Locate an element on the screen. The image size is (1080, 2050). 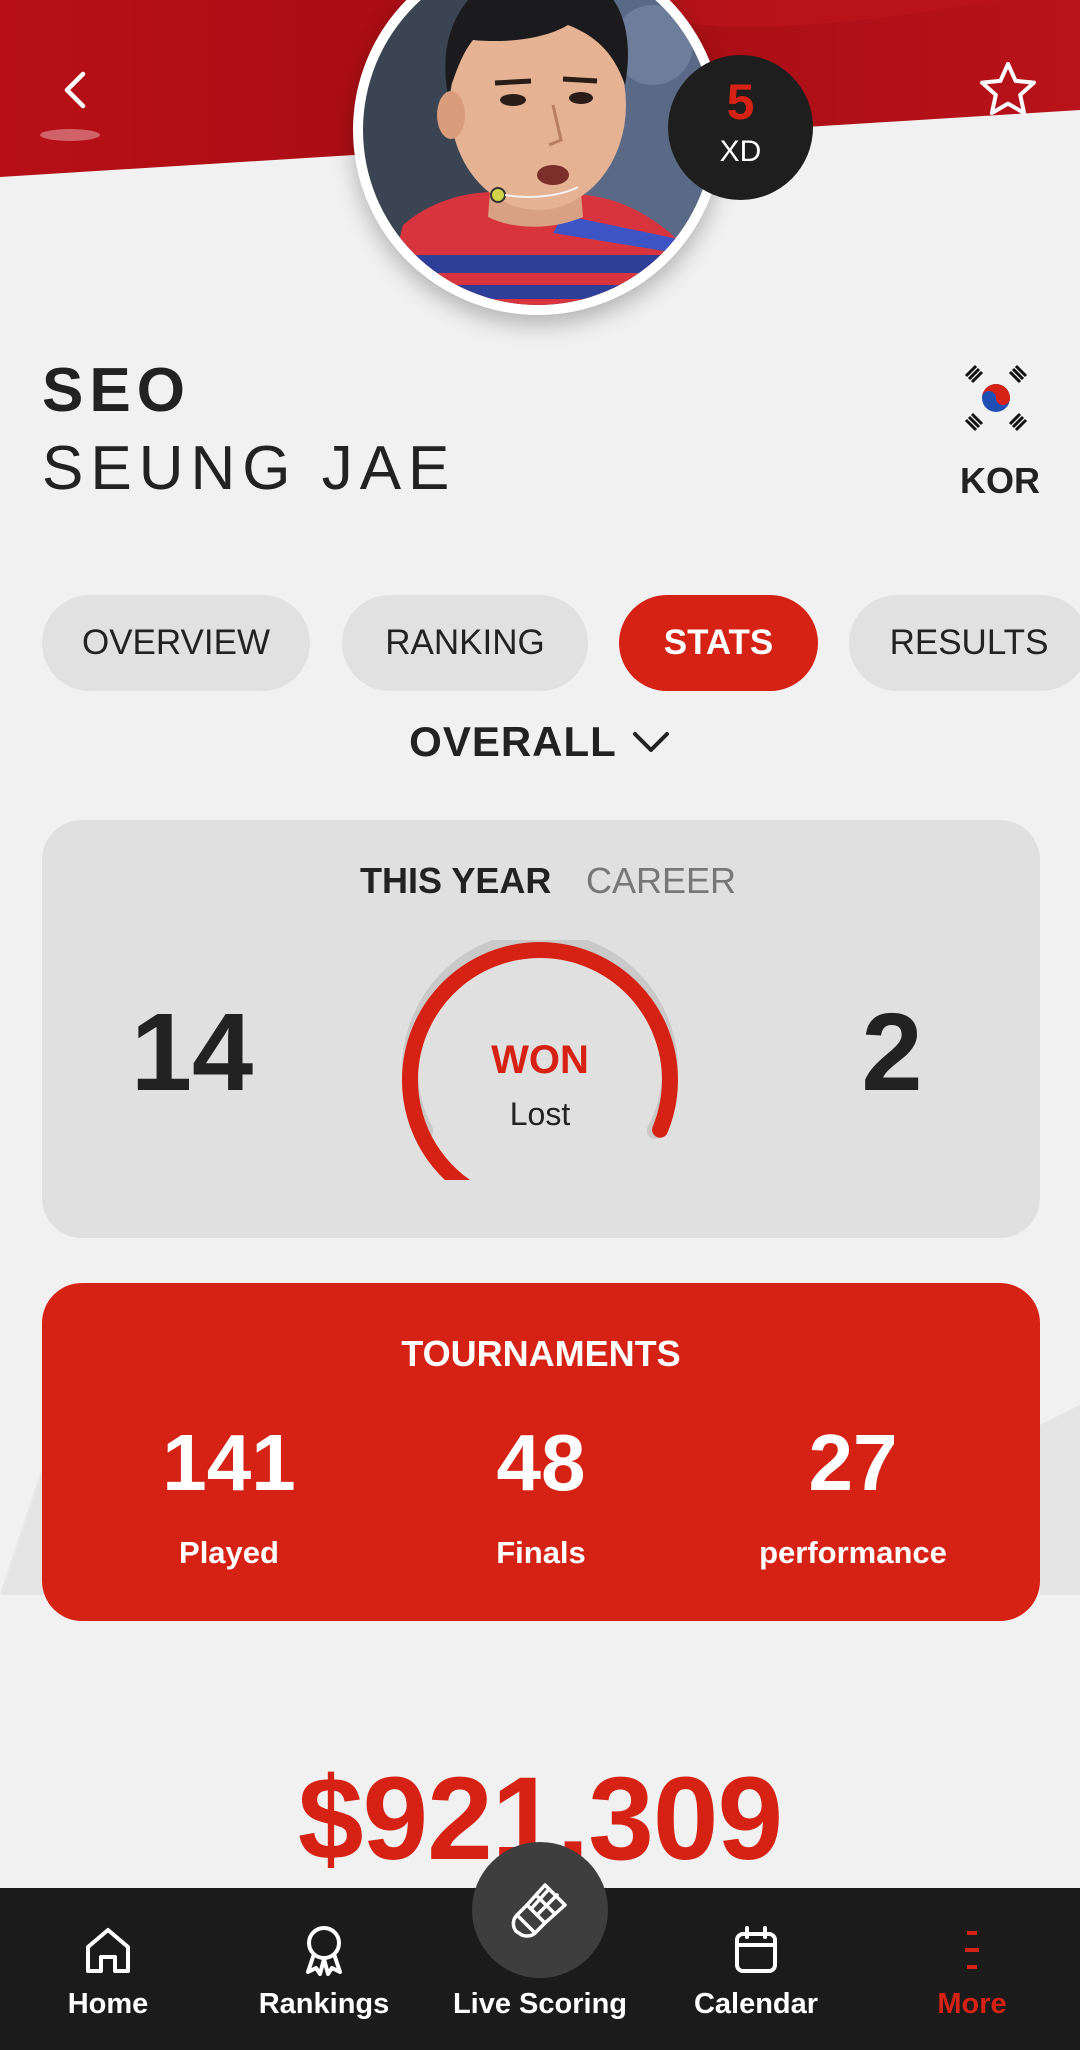
nav-rankings: Rankings is located at coordinates (324, 1969).